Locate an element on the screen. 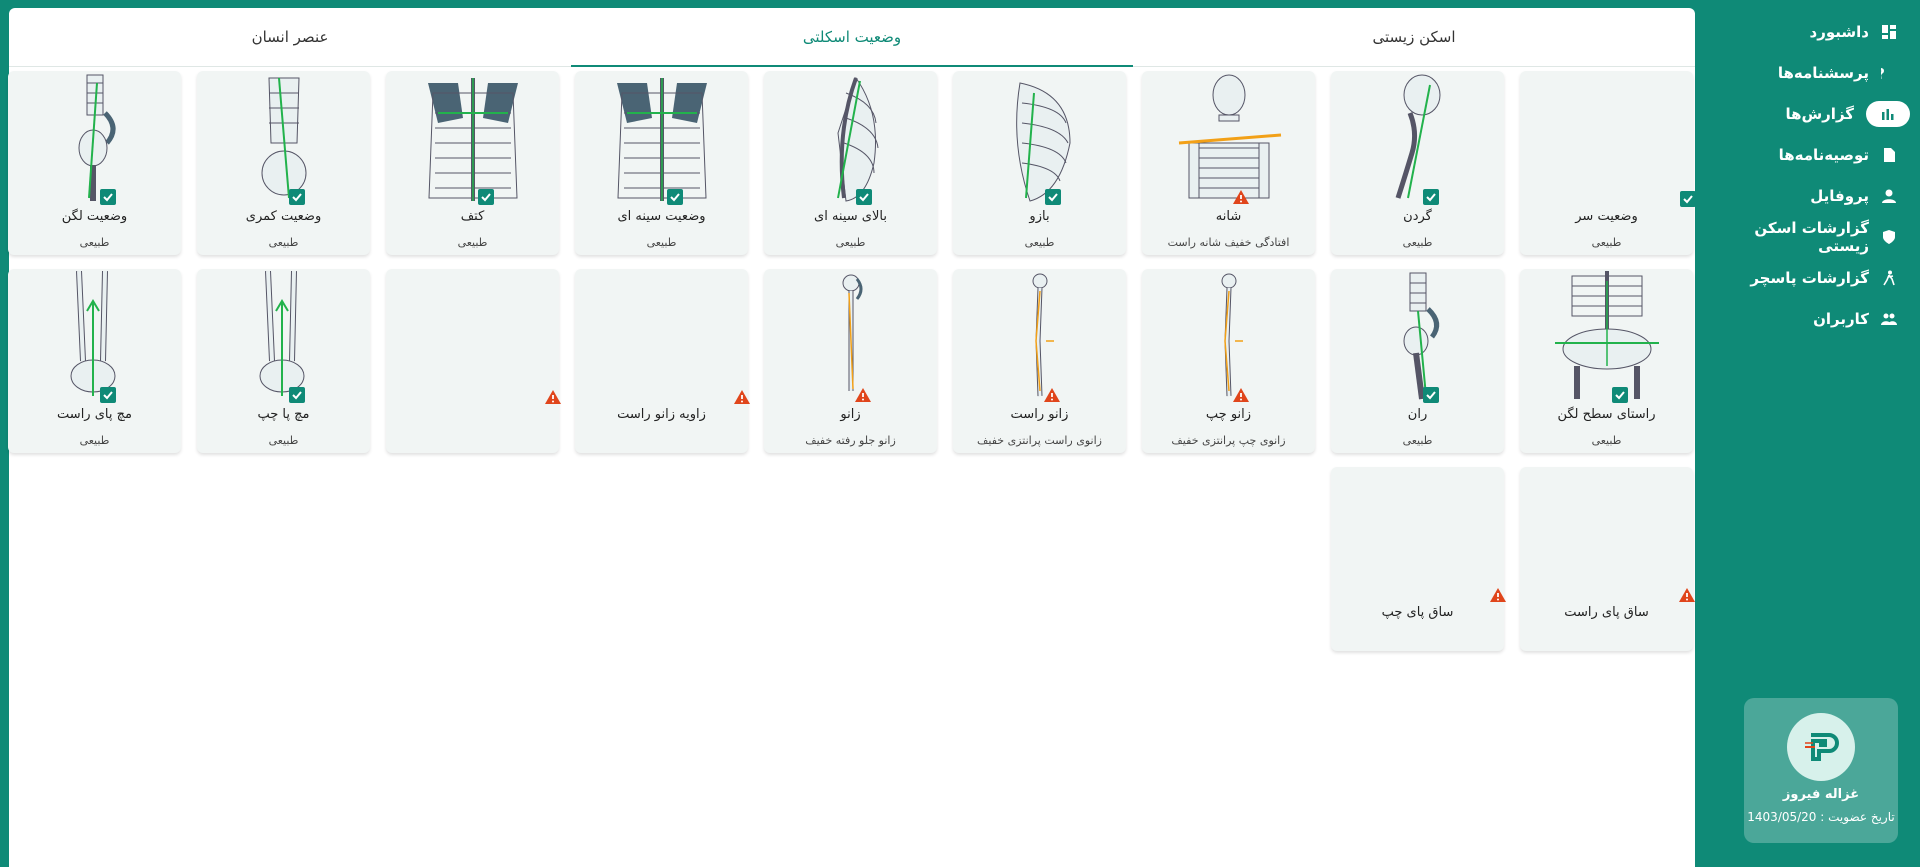 The width and height of the screenshot is (1920, 867). report-card: وضعیت کمری طبیعی is located at coordinates (283, 163).